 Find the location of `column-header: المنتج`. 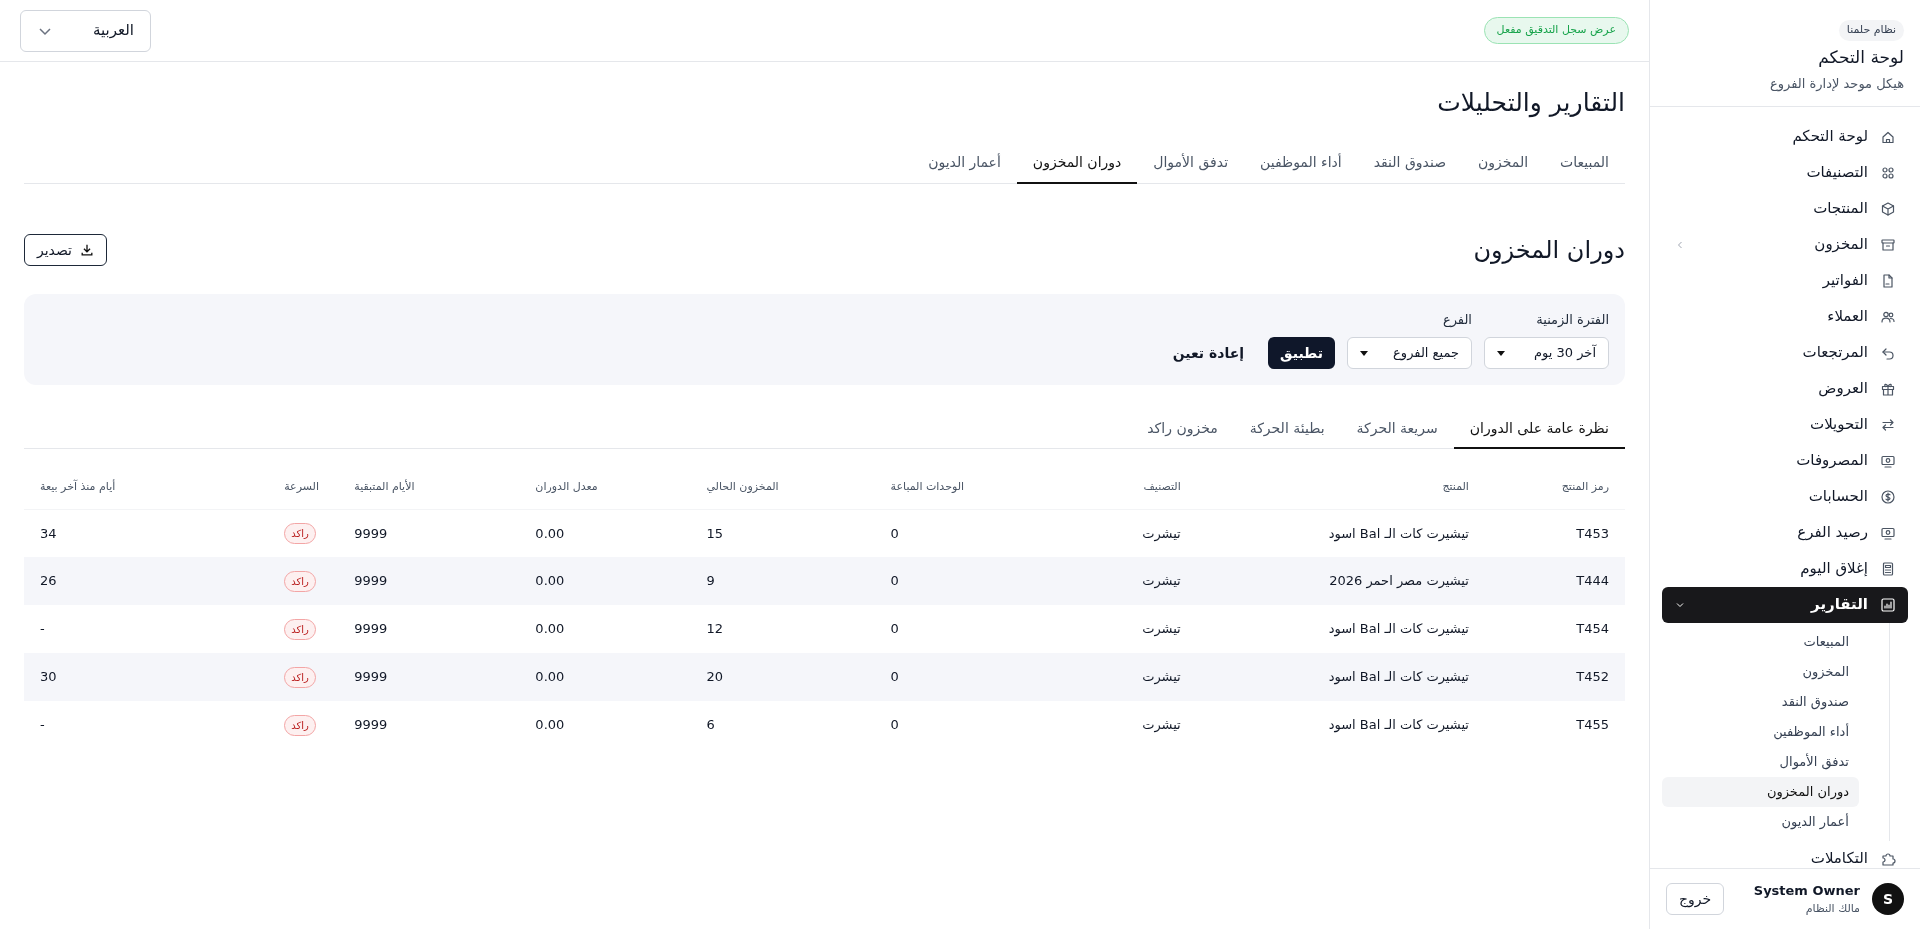

column-header: المنتج is located at coordinates (1340, 487).